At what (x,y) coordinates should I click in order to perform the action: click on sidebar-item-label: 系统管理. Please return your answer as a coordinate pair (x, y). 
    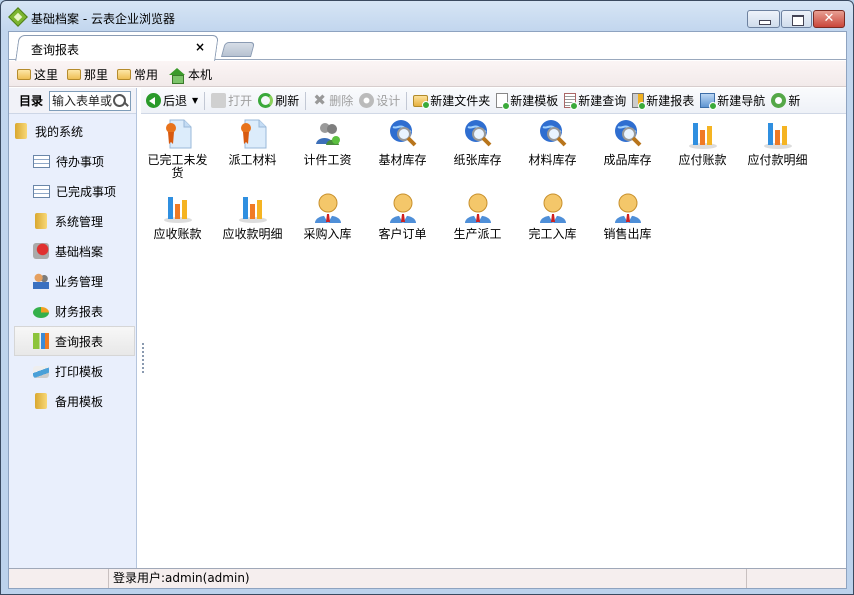
    Looking at the image, I should click on (79, 221).